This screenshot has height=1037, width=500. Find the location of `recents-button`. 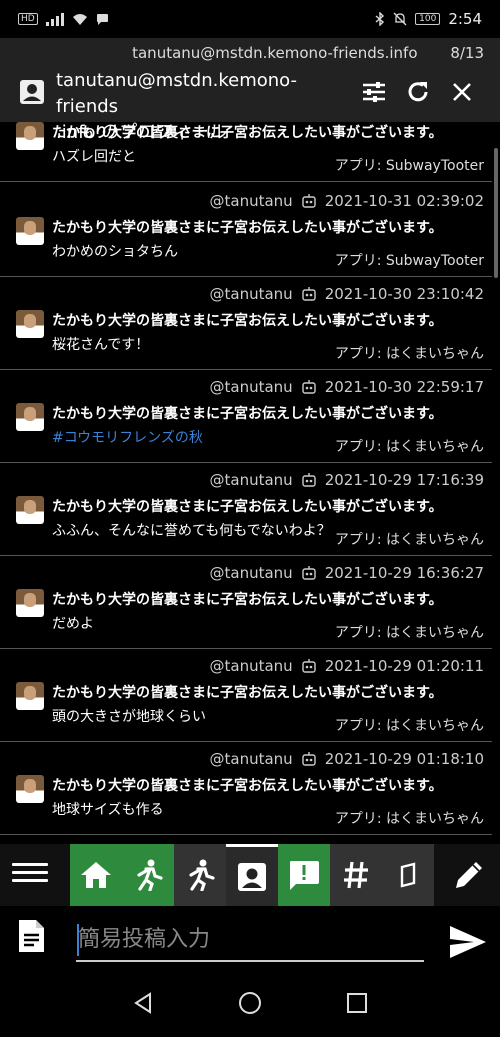

recents-button is located at coordinates (357, 1003).